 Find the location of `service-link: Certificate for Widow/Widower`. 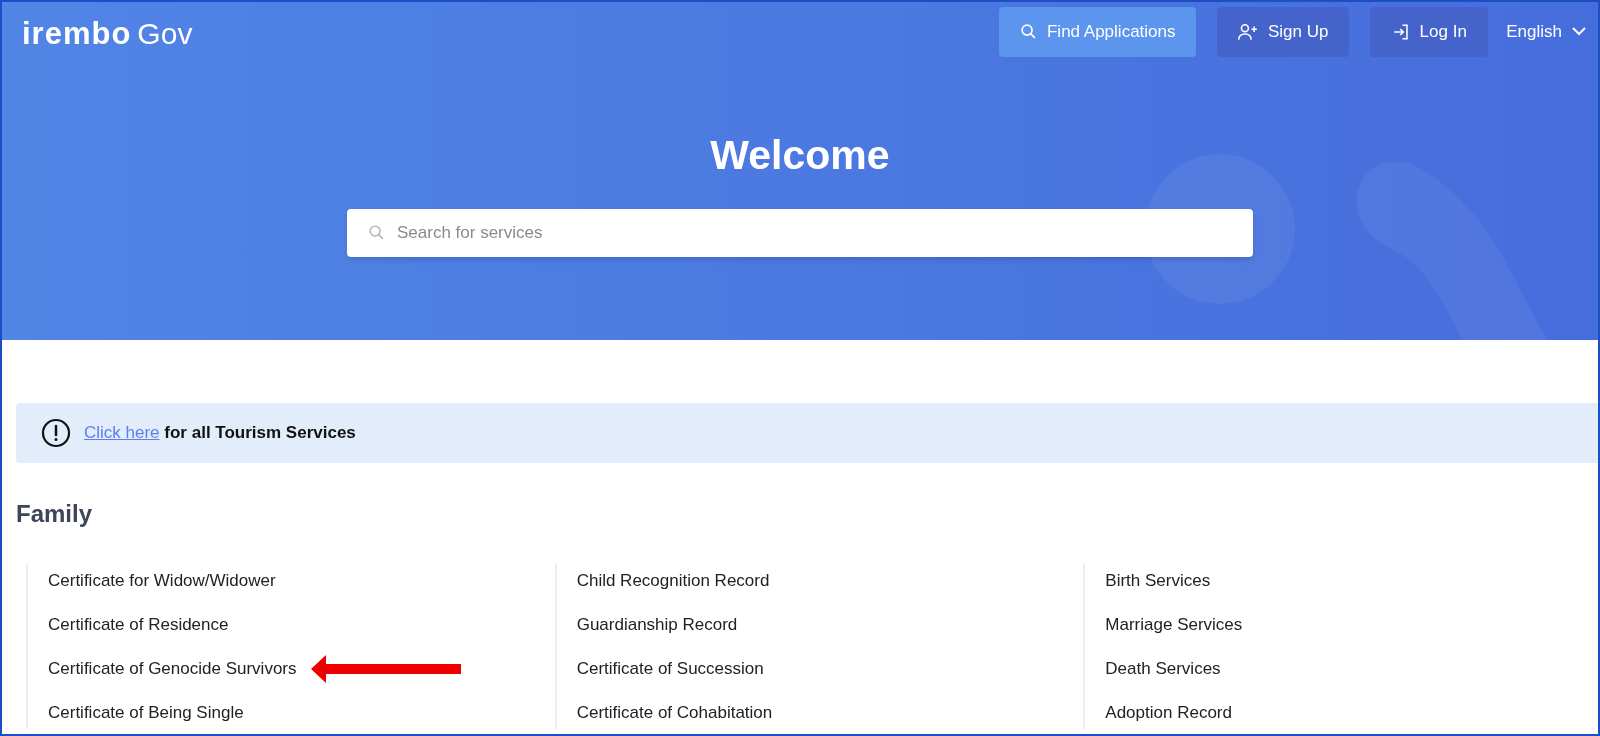

service-link: Certificate for Widow/Widower is located at coordinates (162, 580).